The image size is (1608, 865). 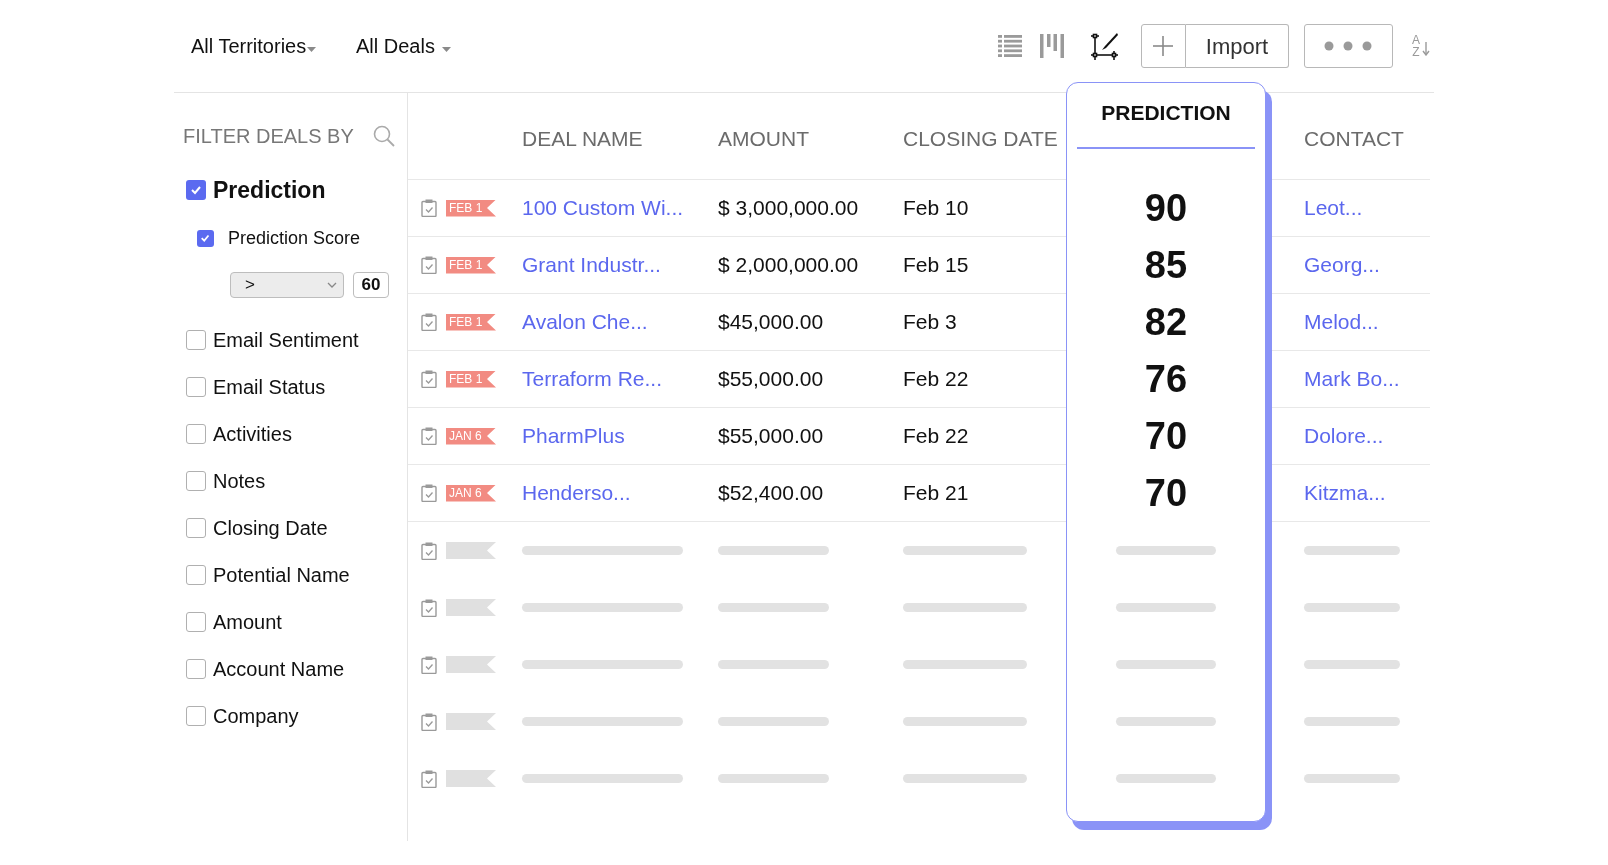 What do you see at coordinates (371, 285) in the screenshot?
I see `value-field: 60` at bounding box center [371, 285].